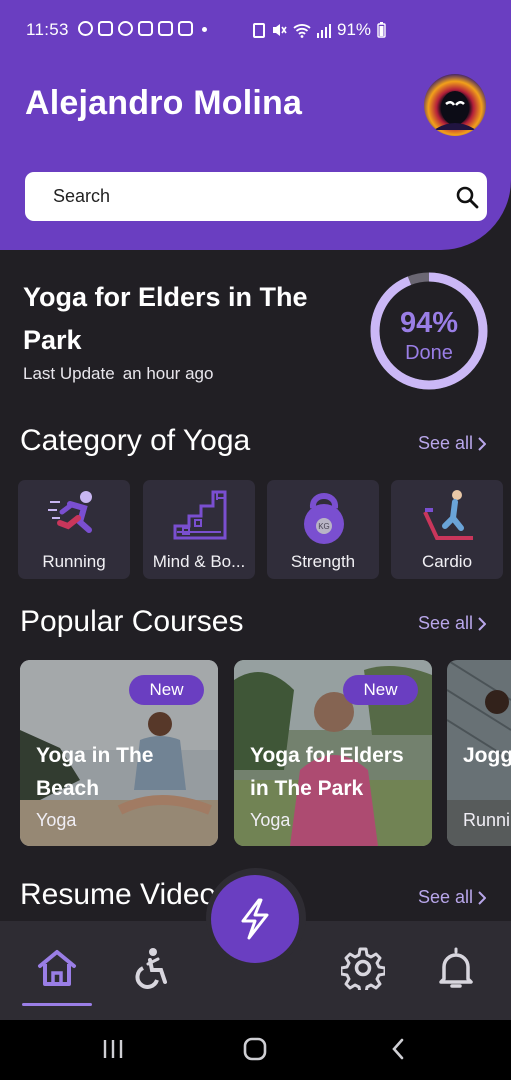 The width and height of the screenshot is (511, 1080). I want to click on category-card-running: Running, so click(74, 529).